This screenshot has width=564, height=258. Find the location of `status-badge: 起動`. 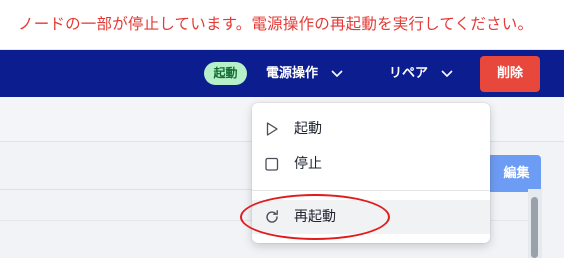

status-badge: 起動 is located at coordinates (225, 73).